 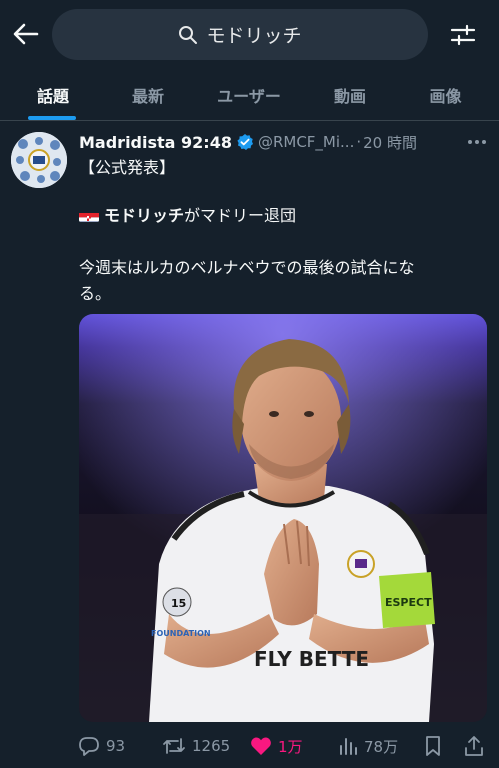 I want to click on tweet-header: Madridista 92:48 @RMCF_Mi... · 20 時間, so click(x=284, y=142).